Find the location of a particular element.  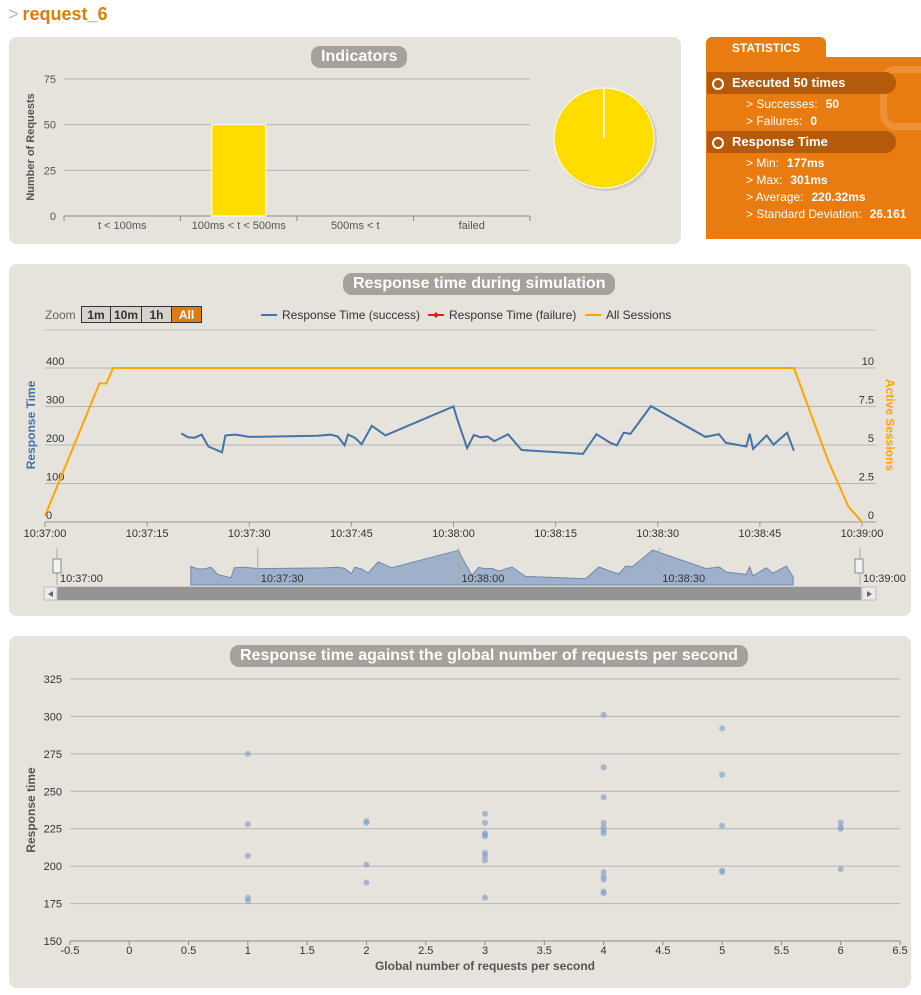

simulation-title: Response time during simulation is located at coordinates (479, 284).